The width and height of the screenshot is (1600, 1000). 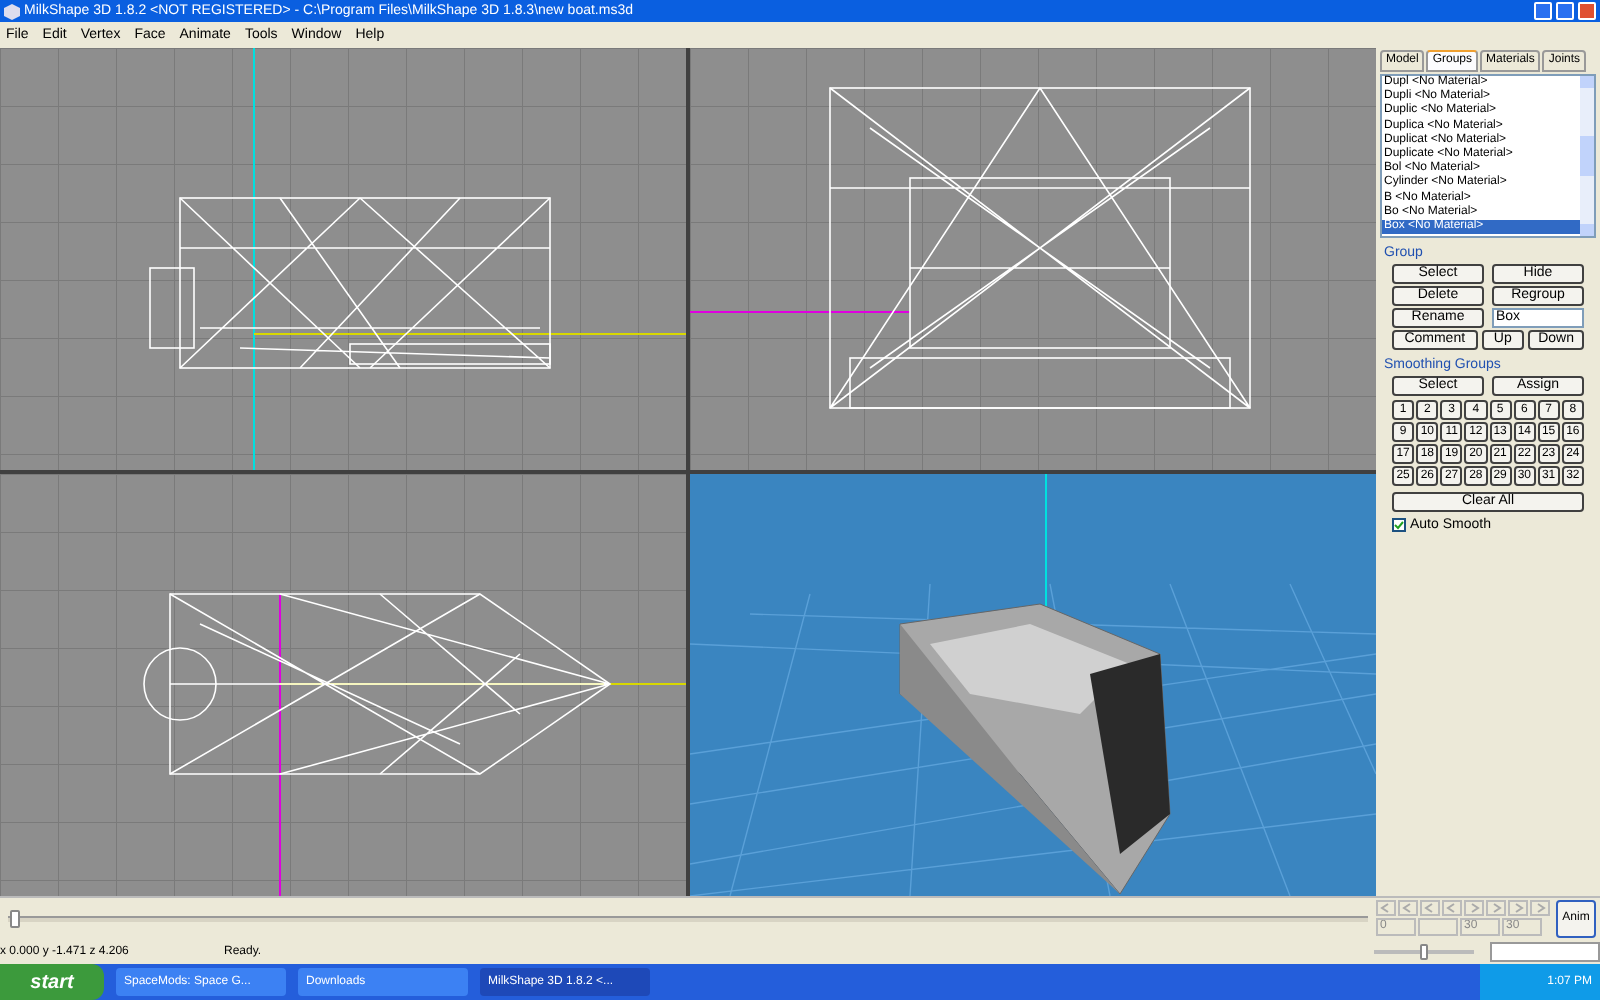 I want to click on auto-smooth-checkbox, so click(x=1399, y=525).